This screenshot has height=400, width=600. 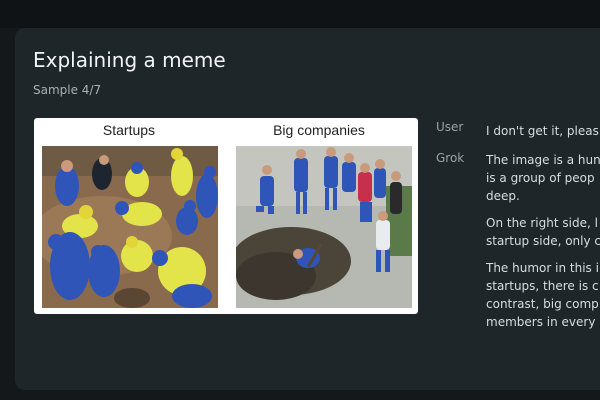 I want to click on paragraph-line: The humor in this i, so click(x=542, y=268).